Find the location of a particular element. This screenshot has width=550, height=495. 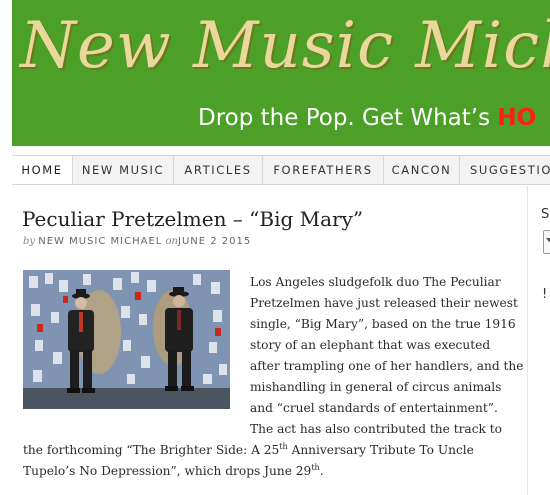

sidebar-divider is located at coordinates (527, 340).